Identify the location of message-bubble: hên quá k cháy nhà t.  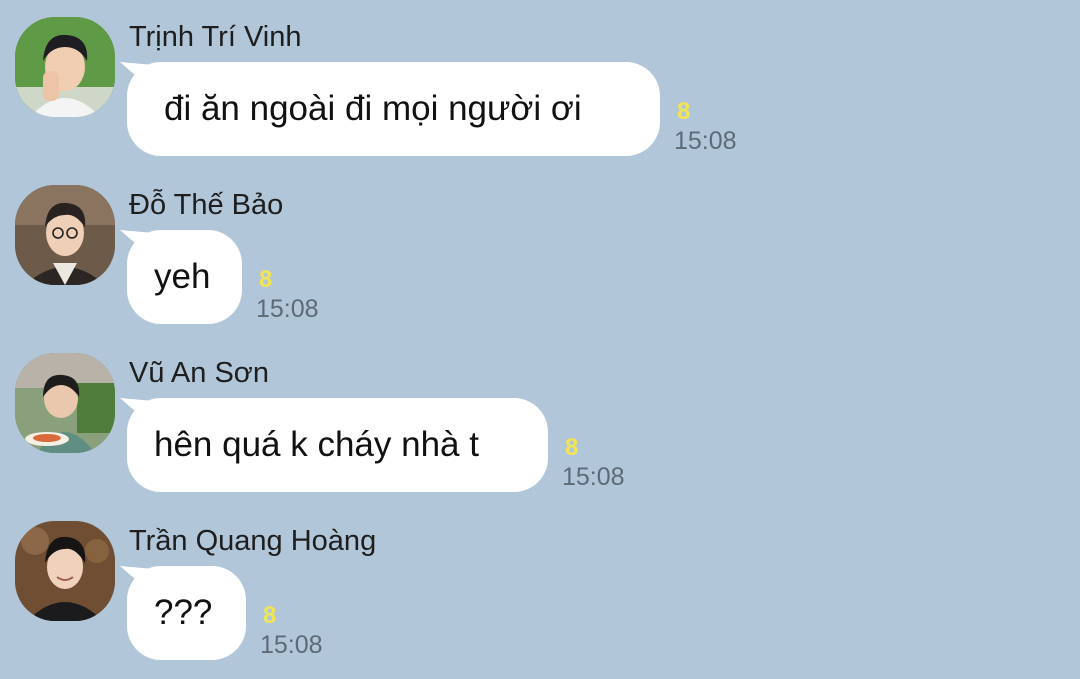
(337, 445).